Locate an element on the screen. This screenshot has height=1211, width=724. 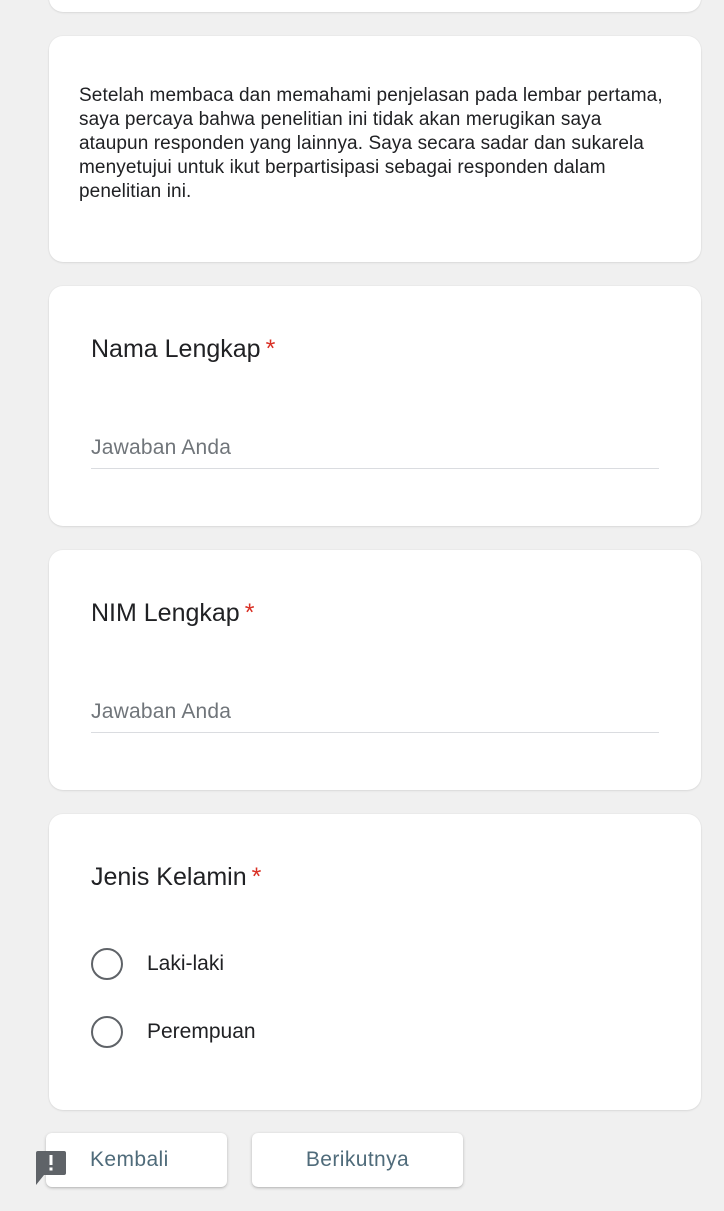
radio-option-laki-laki: Laki-laki is located at coordinates (157, 964).